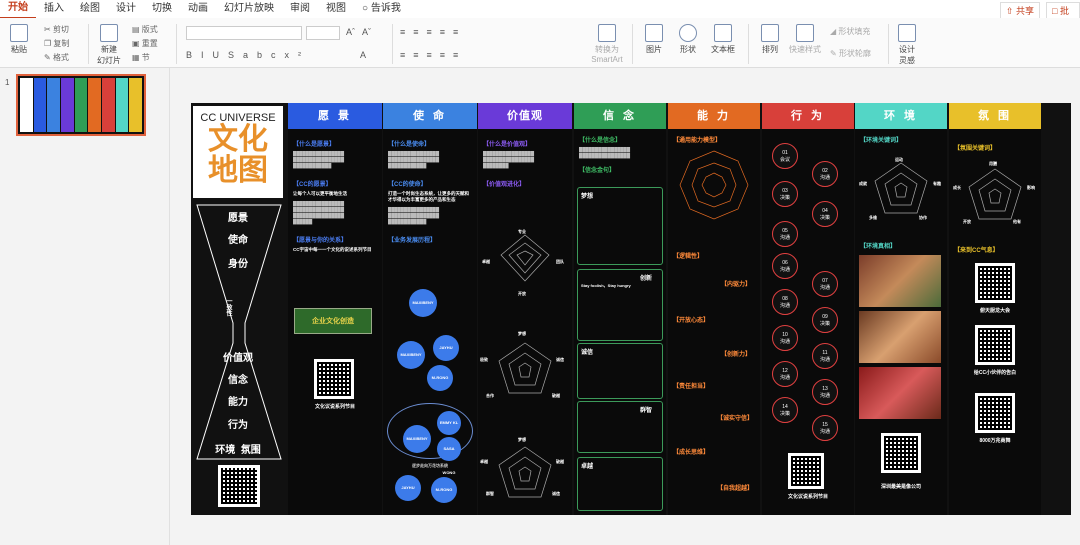 The width and height of the screenshot is (1080, 545). What do you see at coordinates (109, 45) in the screenshot?
I see `new-slide-button: 新建 幻灯片` at bounding box center [109, 45].